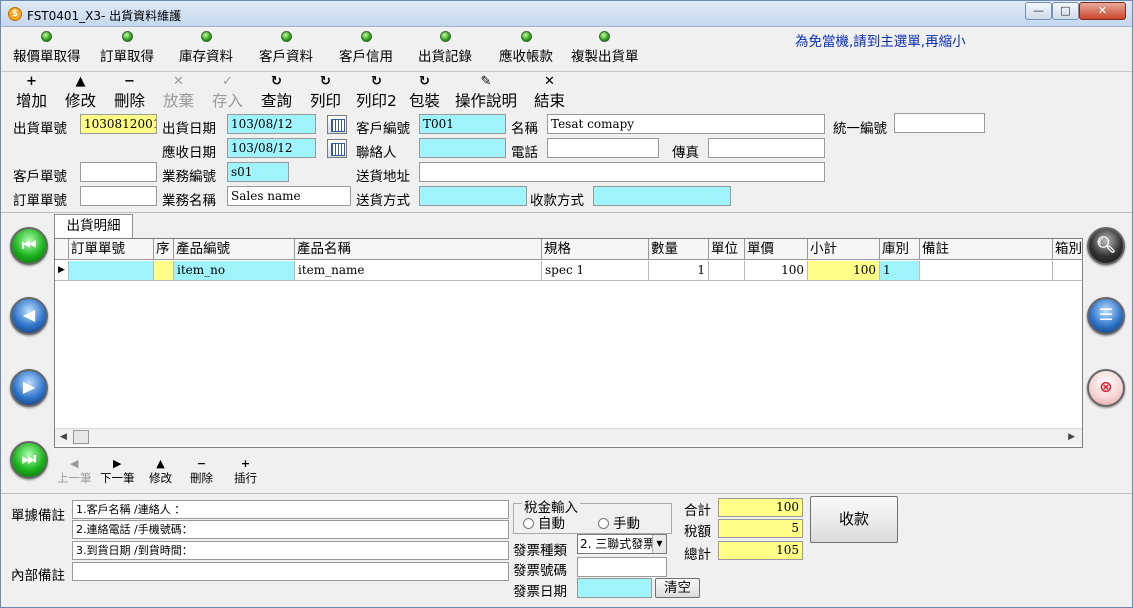 Image resolution: width=1133 pixels, height=608 pixels. What do you see at coordinates (29, 460) in the screenshot?
I see `last-record-icon: ⏭` at bounding box center [29, 460].